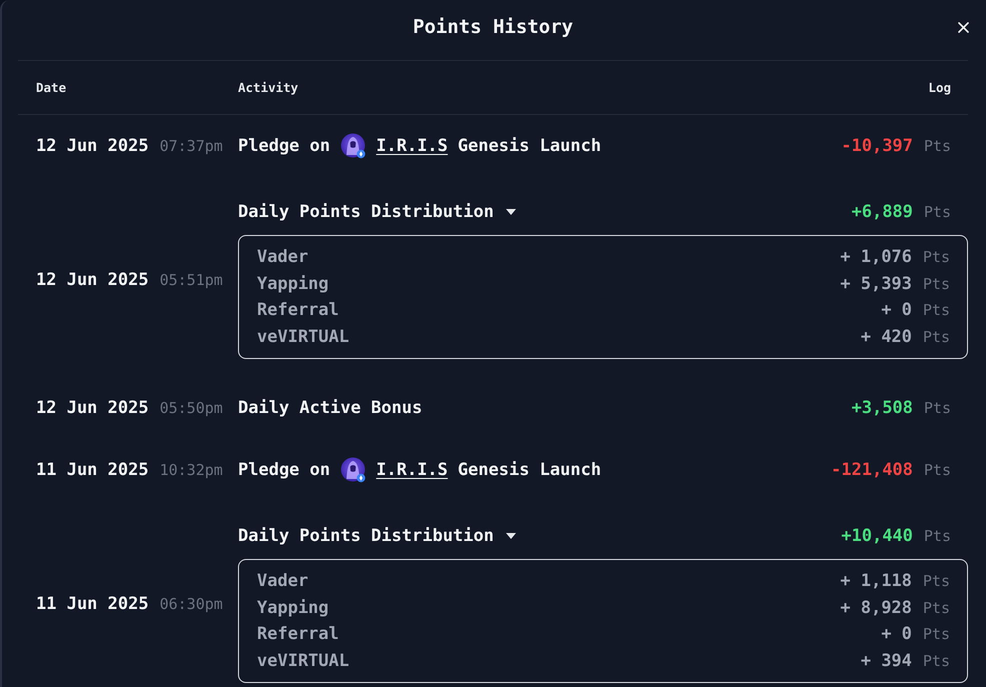  Describe the element at coordinates (876, 284) in the screenshot. I see `breakdown-amount: + 5,393` at that location.